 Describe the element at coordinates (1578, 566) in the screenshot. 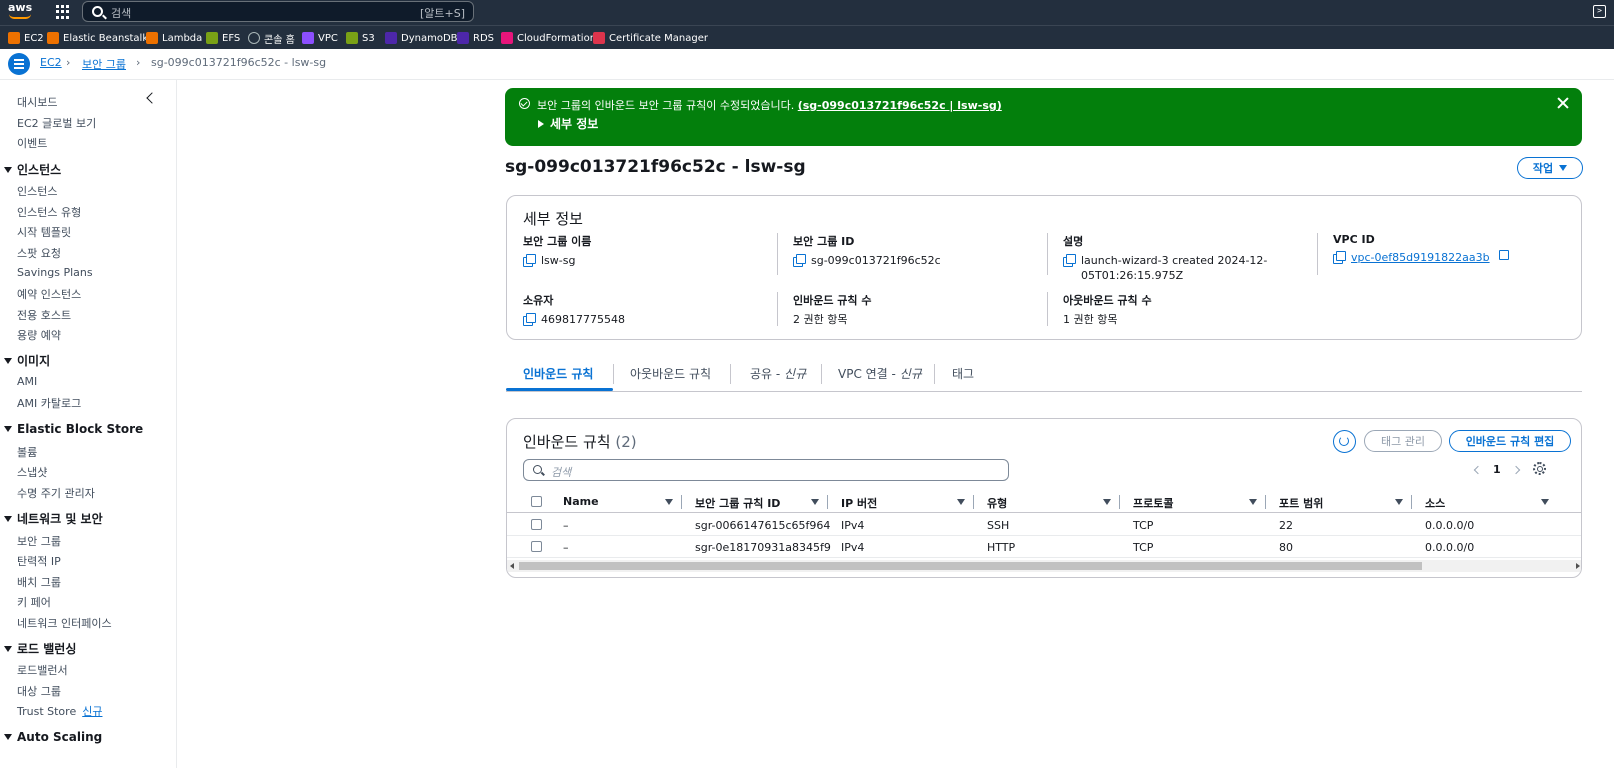

I see `scroll-right-icon` at that location.